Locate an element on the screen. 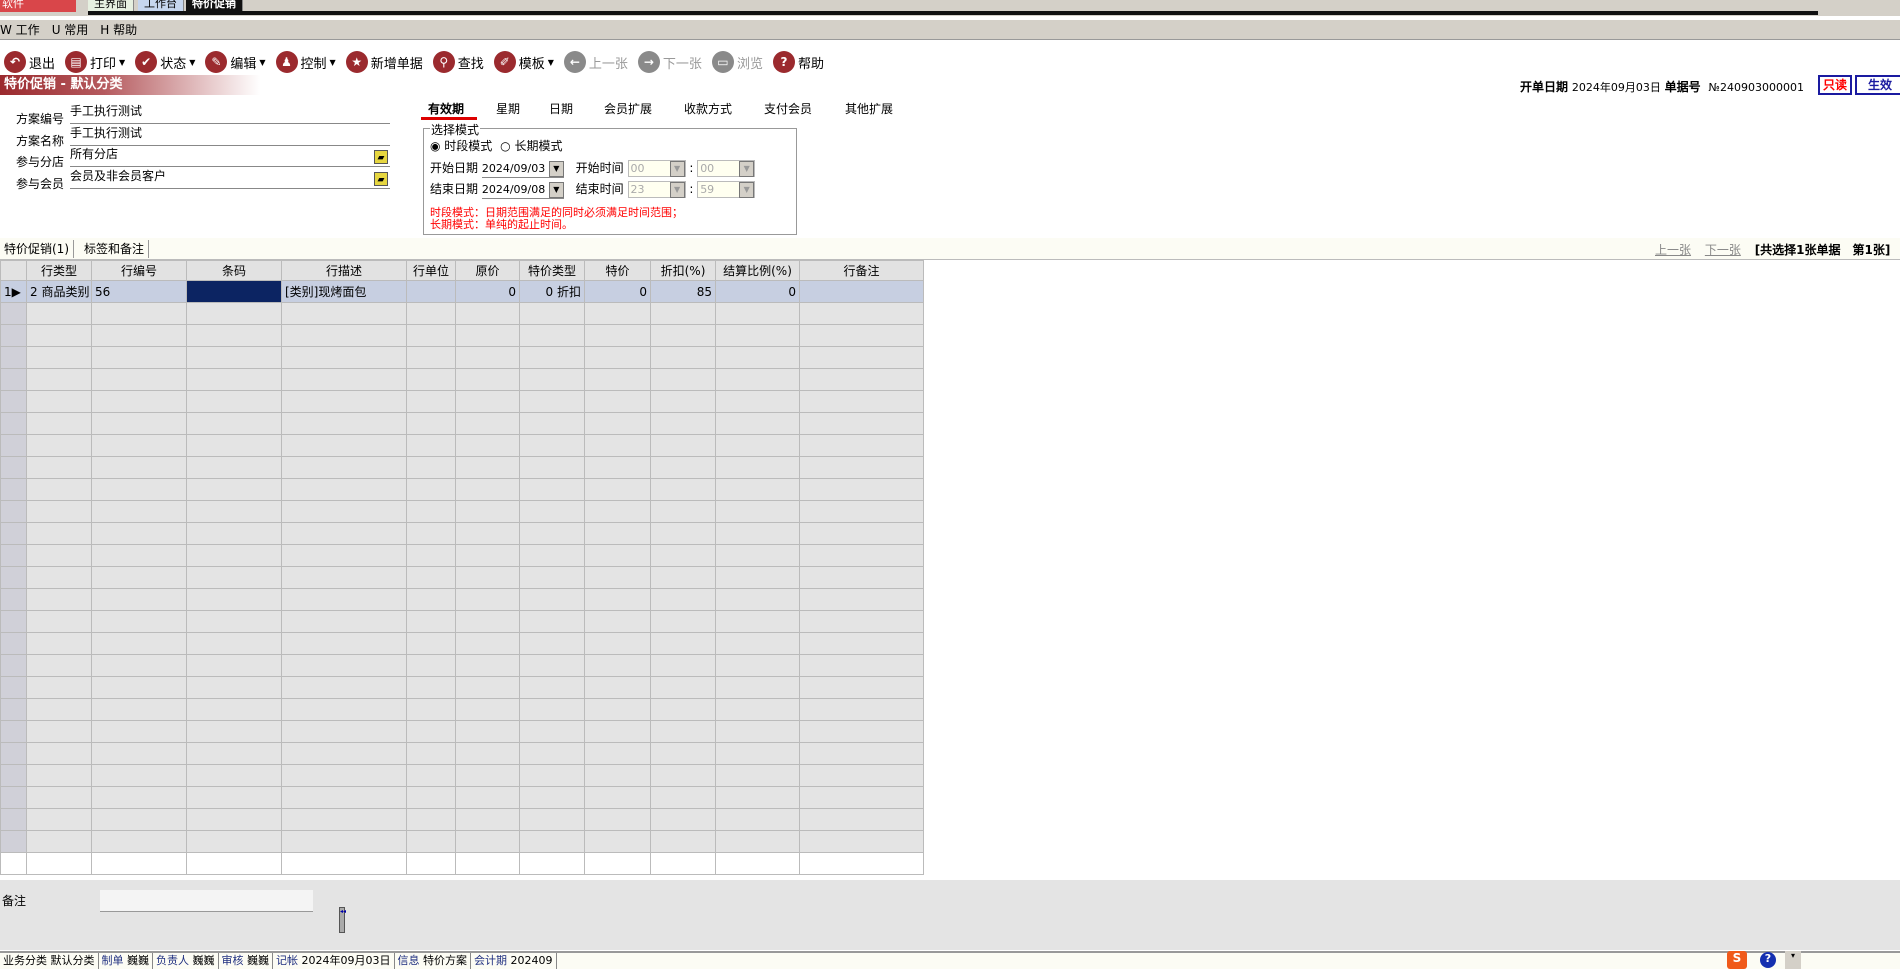 This screenshot has width=1900, height=969. row-header: 1▶ is located at coordinates (13, 291).